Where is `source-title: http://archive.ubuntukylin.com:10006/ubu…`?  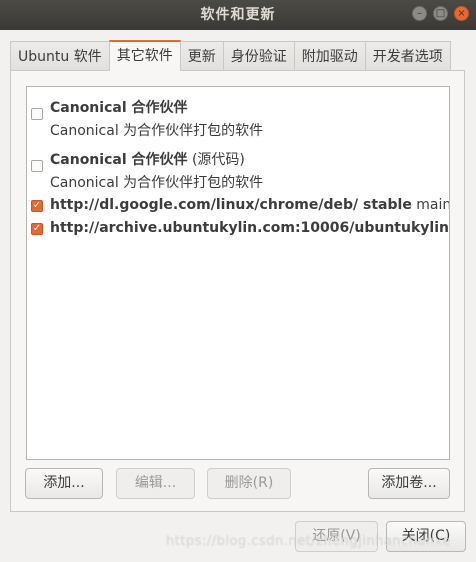
source-title: http://archive.ubuntukylin.com:10006/ubu… is located at coordinates (249, 228).